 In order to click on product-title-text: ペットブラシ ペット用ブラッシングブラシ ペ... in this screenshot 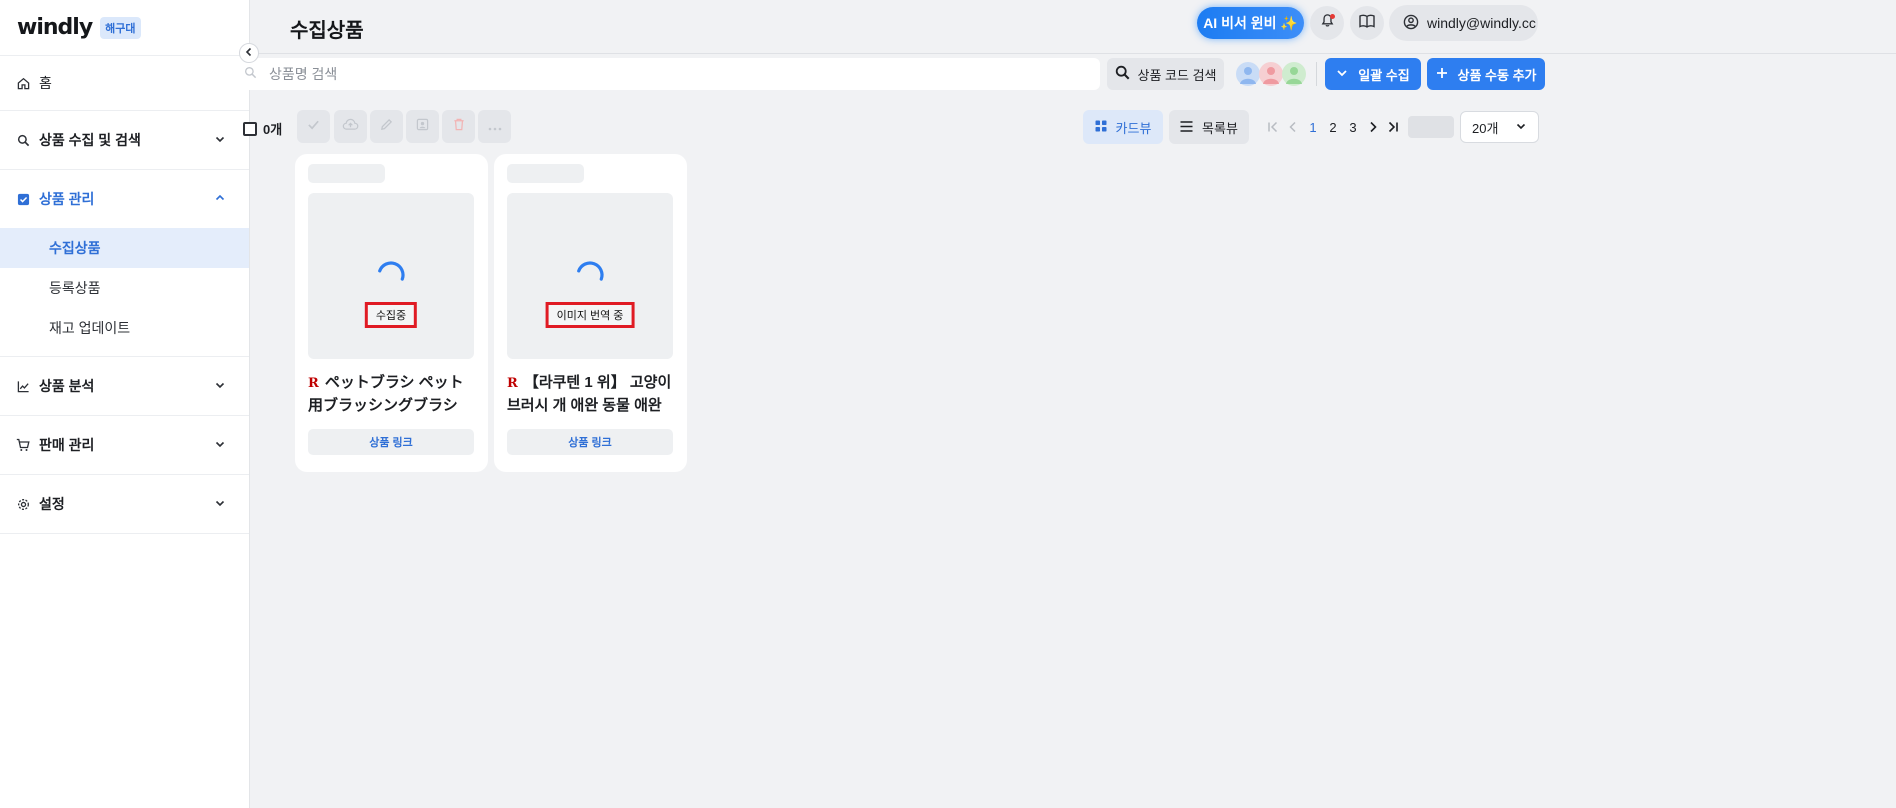, I will do `click(386, 394)`.